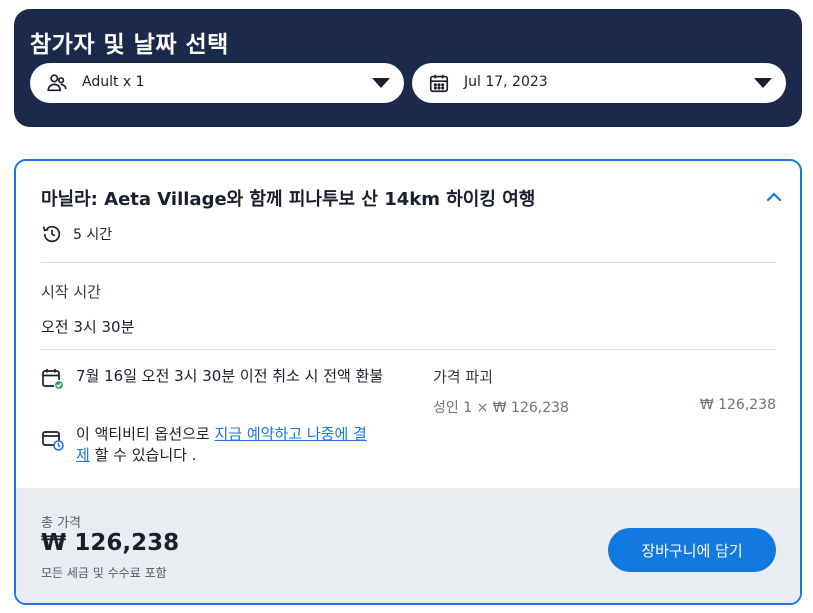 The width and height of the screenshot is (813, 613). What do you see at coordinates (463, 377) in the screenshot?
I see `price-breakdown-title: 가격 파괴` at bounding box center [463, 377].